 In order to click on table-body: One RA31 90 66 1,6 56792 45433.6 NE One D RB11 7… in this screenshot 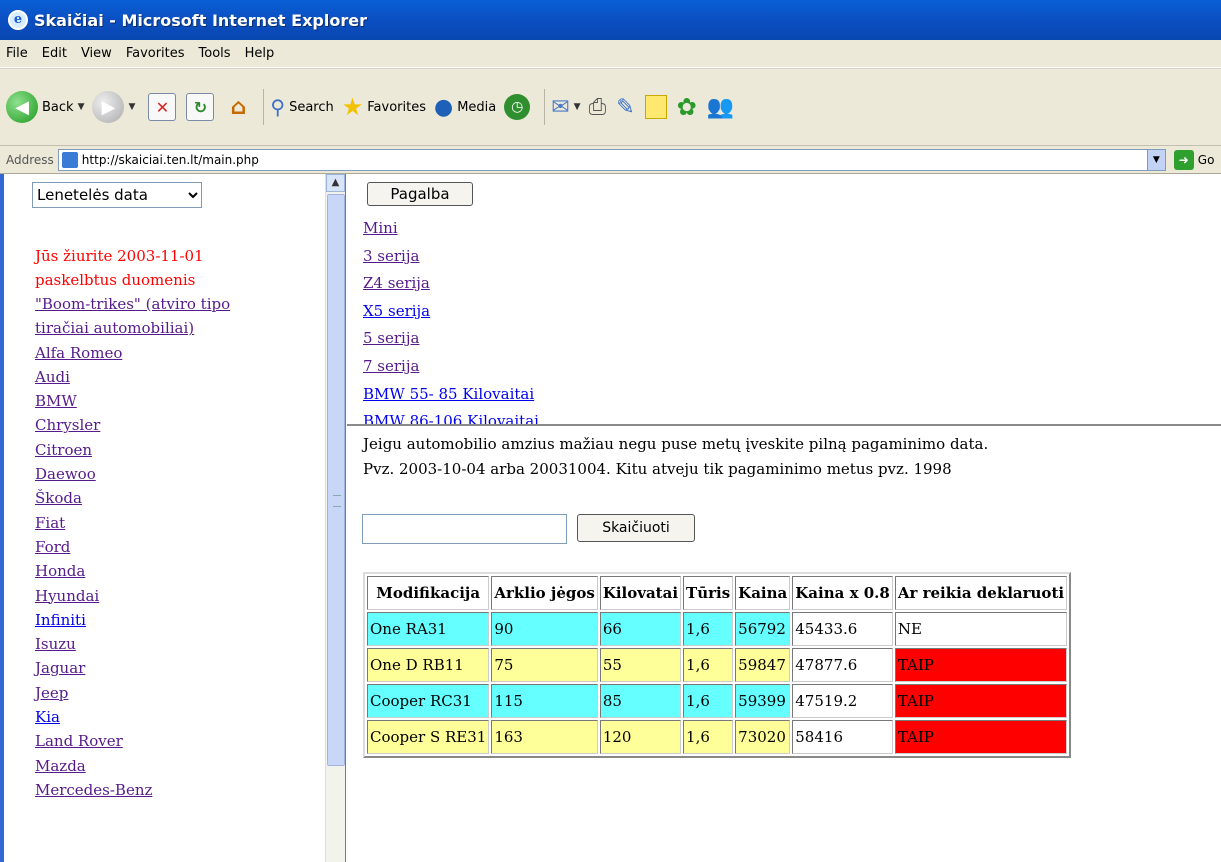, I will do `click(717, 683)`.